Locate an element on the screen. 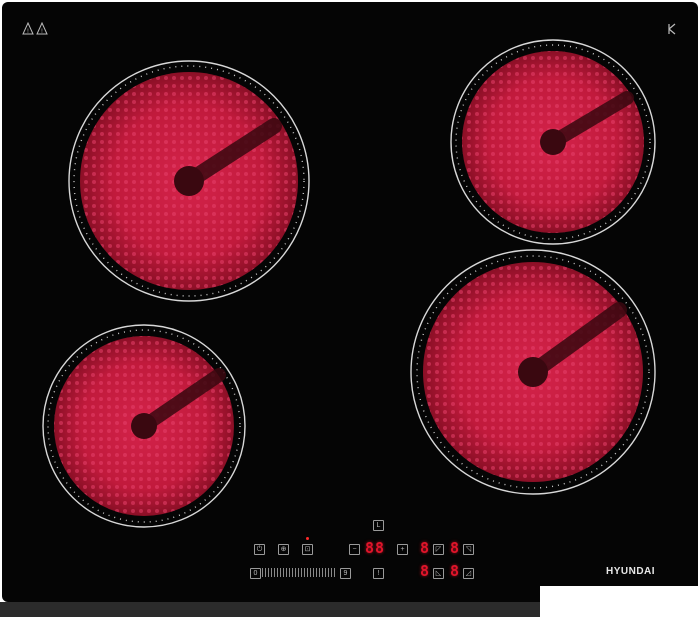 This screenshot has height=617, width=700. power-key: ⏻ is located at coordinates (259, 549).